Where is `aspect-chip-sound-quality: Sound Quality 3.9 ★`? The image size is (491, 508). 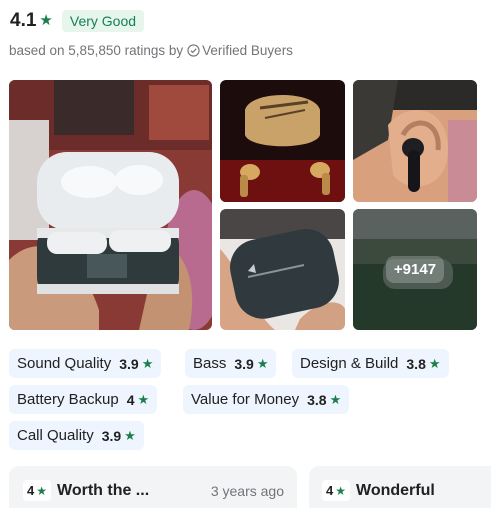
aspect-chip-sound-quality: Sound Quality 3.9 ★ is located at coordinates (85, 363).